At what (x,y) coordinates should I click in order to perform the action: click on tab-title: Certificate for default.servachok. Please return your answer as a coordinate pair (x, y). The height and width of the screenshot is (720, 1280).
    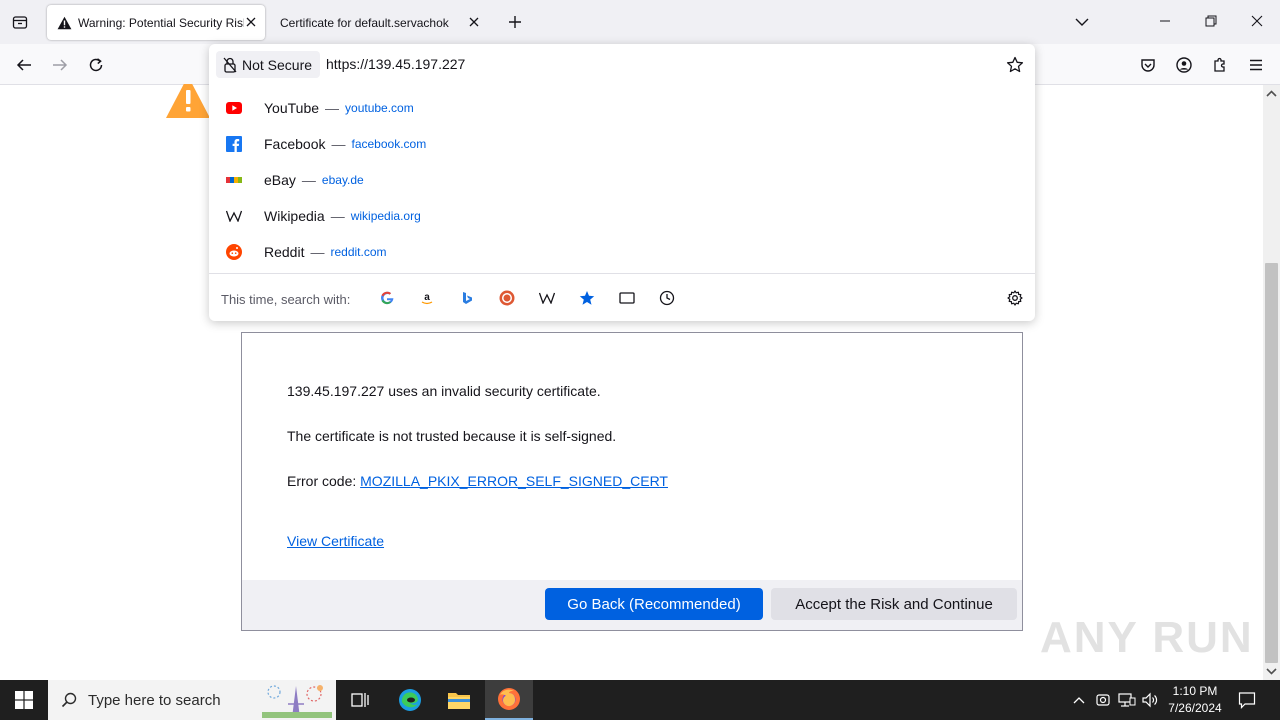
    Looking at the image, I should click on (364, 22).